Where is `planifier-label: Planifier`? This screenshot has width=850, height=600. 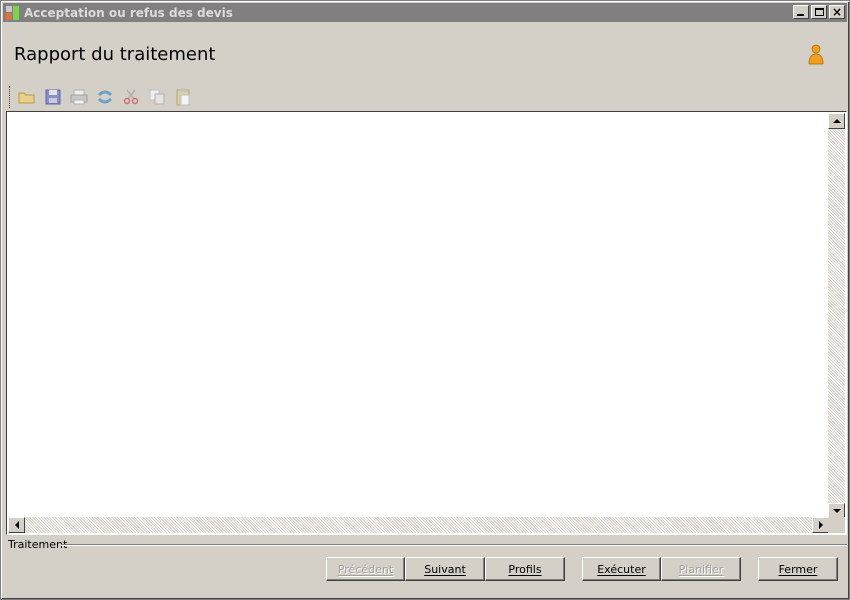
planifier-label: Planifier is located at coordinates (701, 569).